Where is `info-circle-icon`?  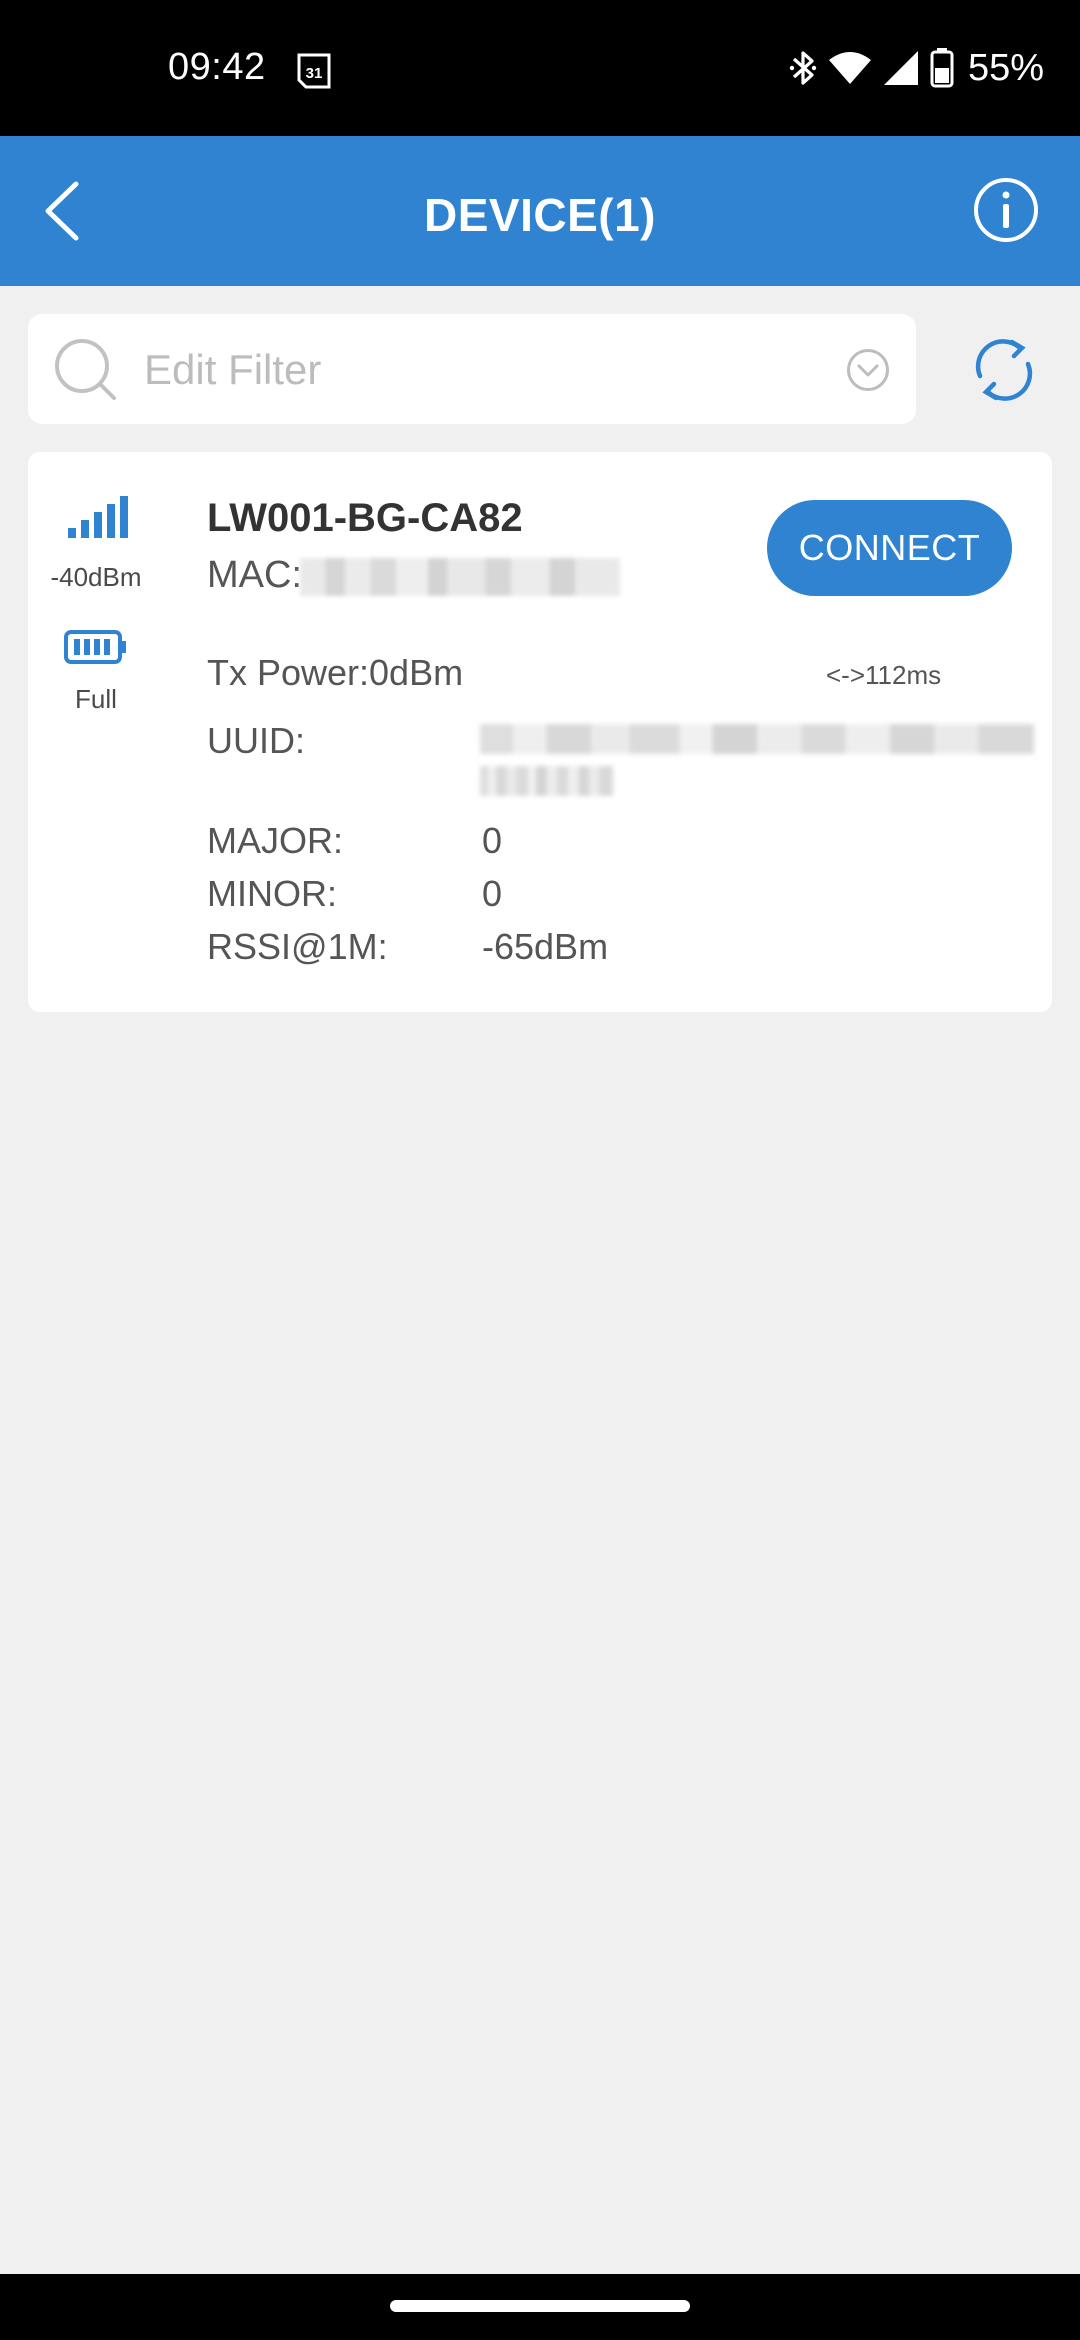 info-circle-icon is located at coordinates (1006, 210).